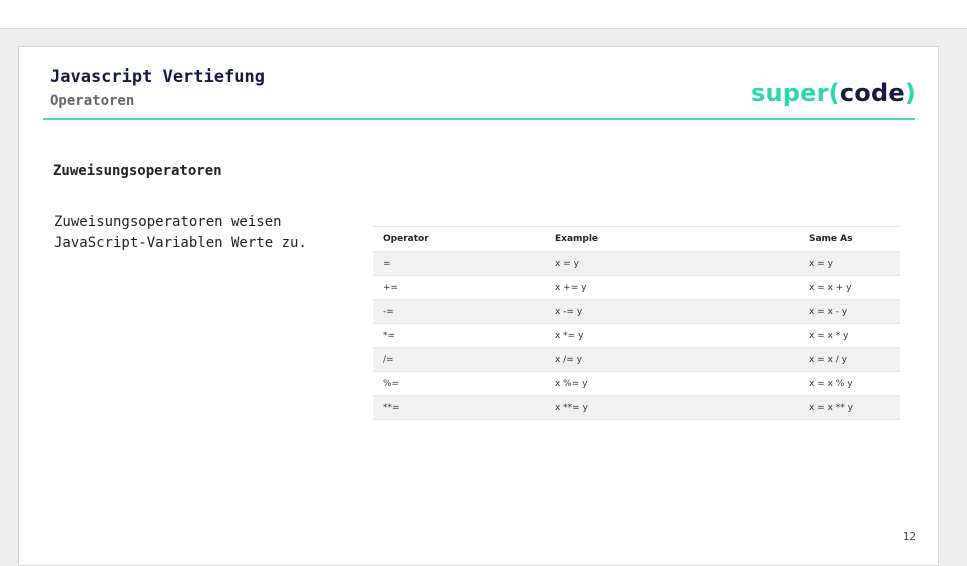  Describe the element at coordinates (459, 383) in the screenshot. I see `operator-cell: %=` at that location.